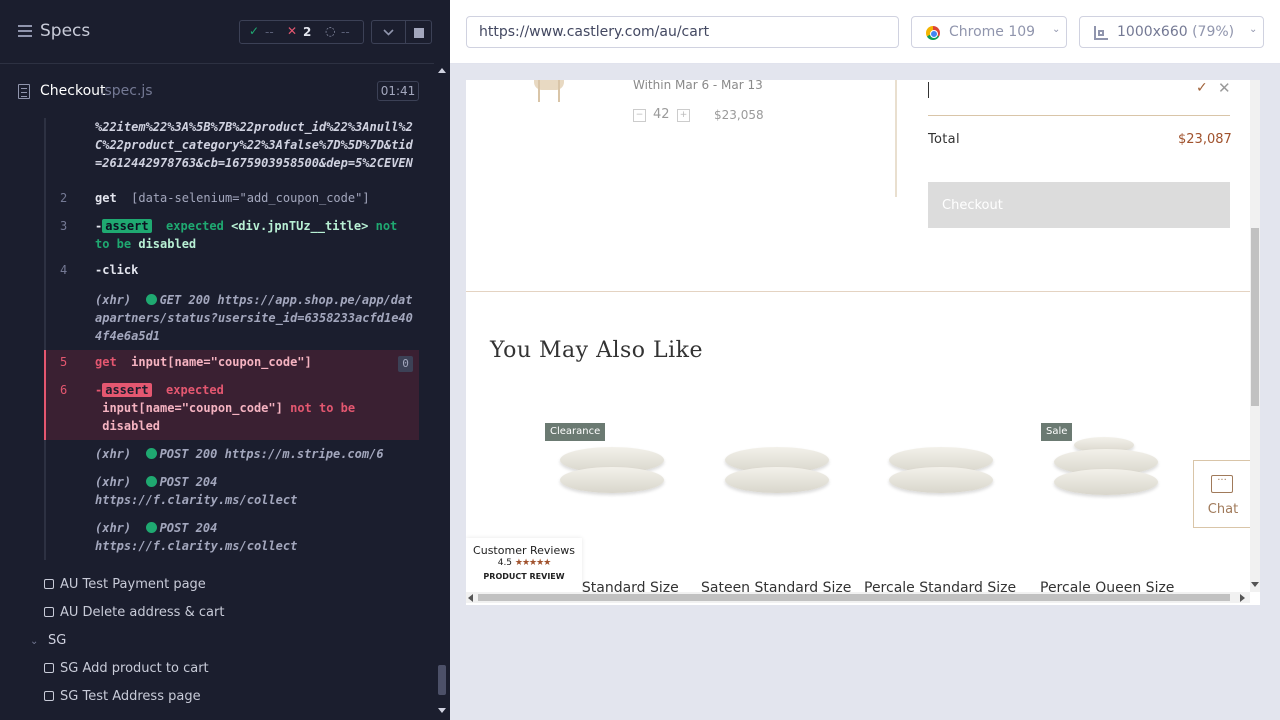 Image resolution: width=1280 pixels, height=720 pixels. Describe the element at coordinates (639, 115) in the screenshot. I see `qty-decrease-button: −` at that location.